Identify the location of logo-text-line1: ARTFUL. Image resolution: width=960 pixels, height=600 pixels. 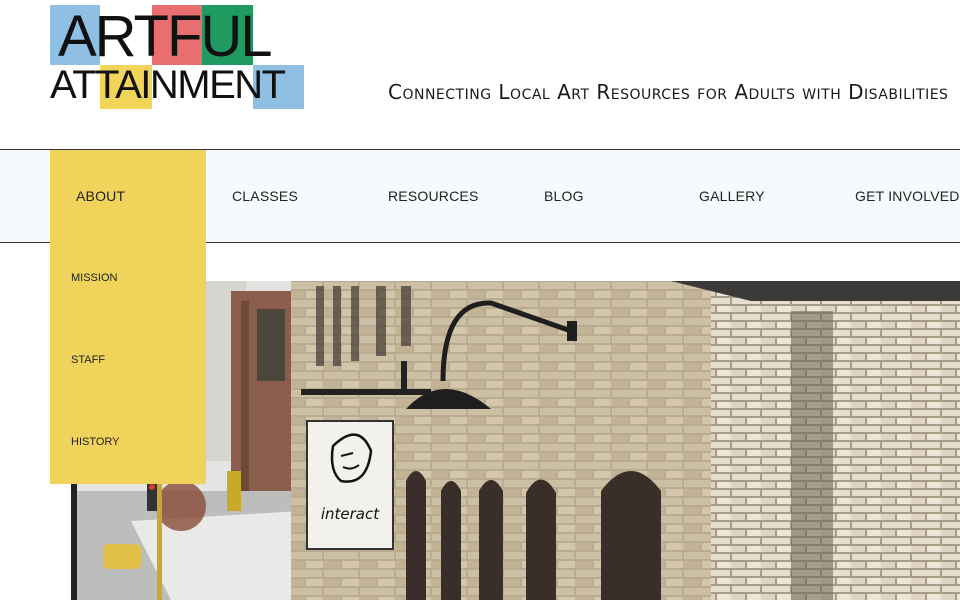
(165, 36).